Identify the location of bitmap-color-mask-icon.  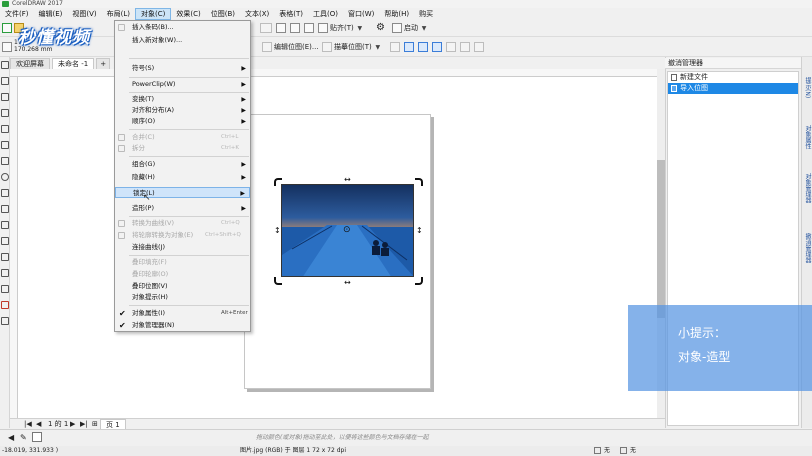
(424, 47).